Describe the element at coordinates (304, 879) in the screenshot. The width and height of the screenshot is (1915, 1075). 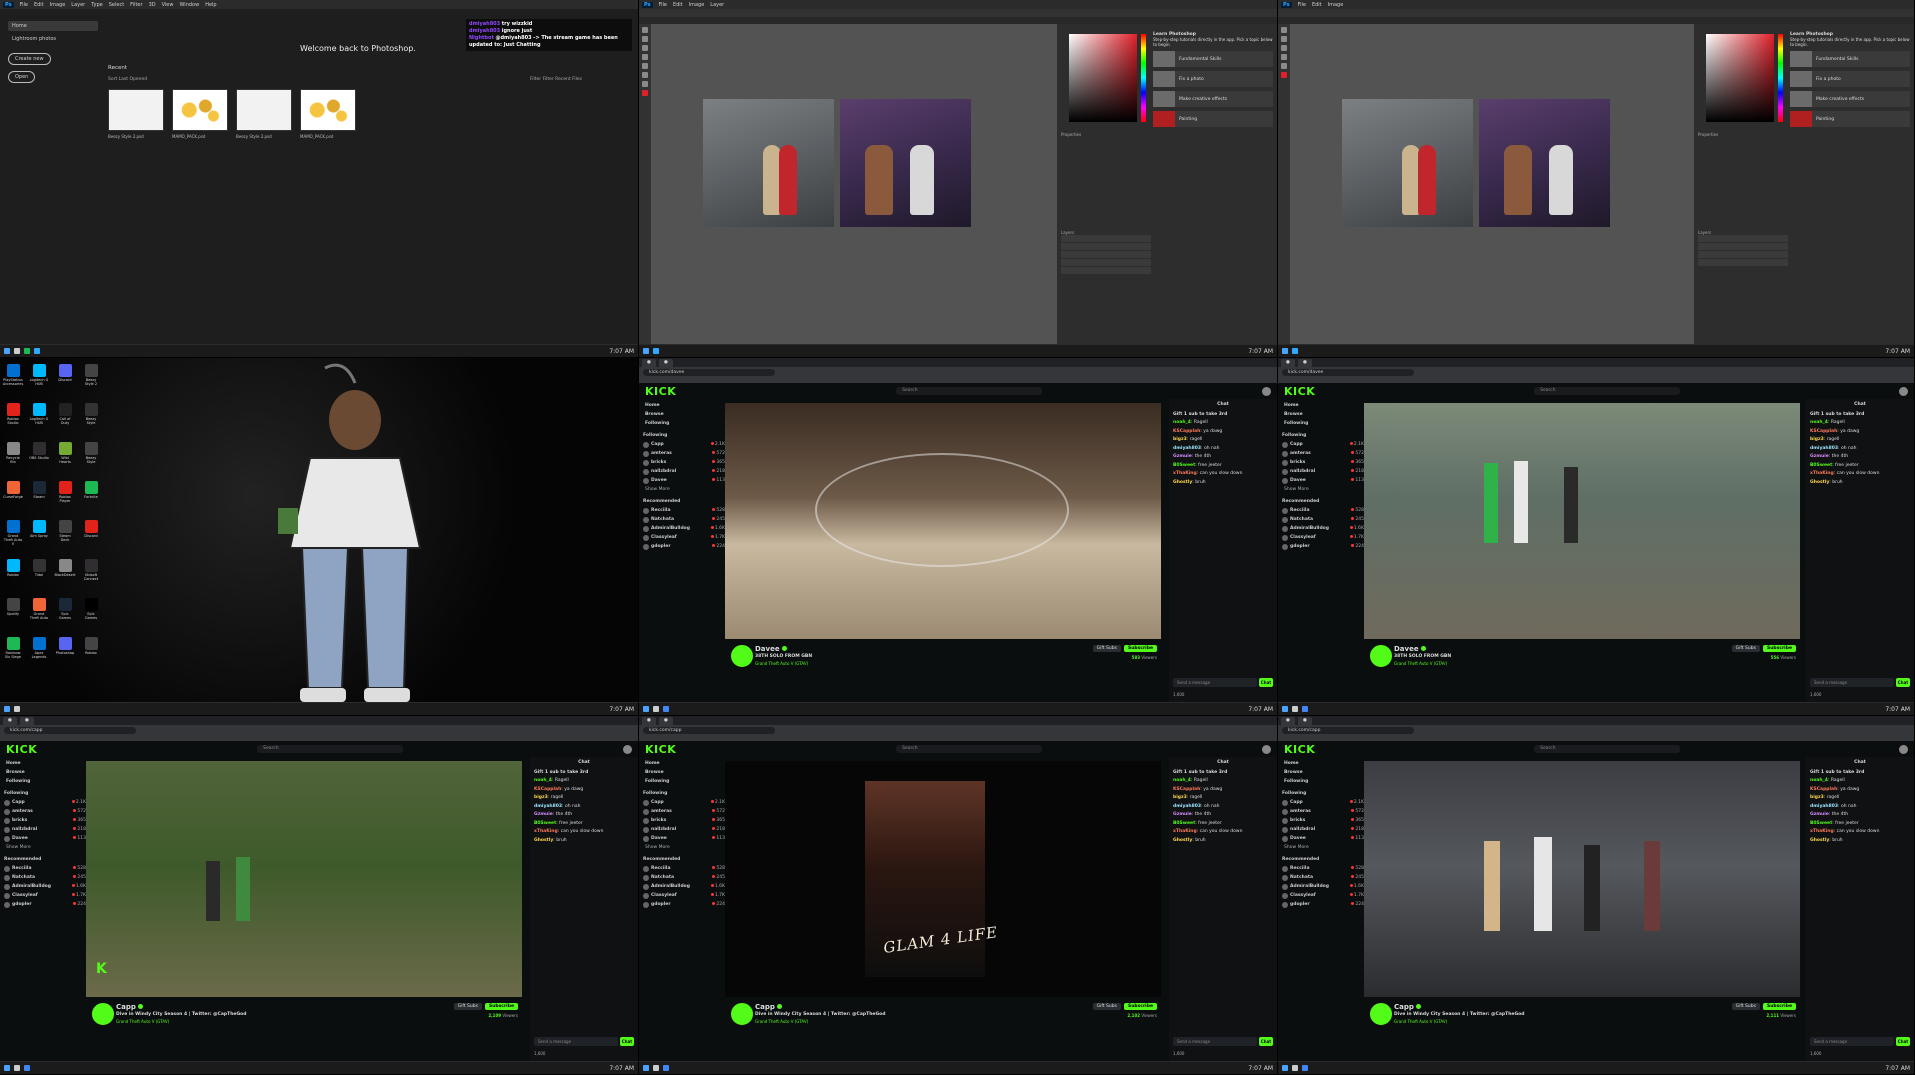
I see `video-player: K` at that location.